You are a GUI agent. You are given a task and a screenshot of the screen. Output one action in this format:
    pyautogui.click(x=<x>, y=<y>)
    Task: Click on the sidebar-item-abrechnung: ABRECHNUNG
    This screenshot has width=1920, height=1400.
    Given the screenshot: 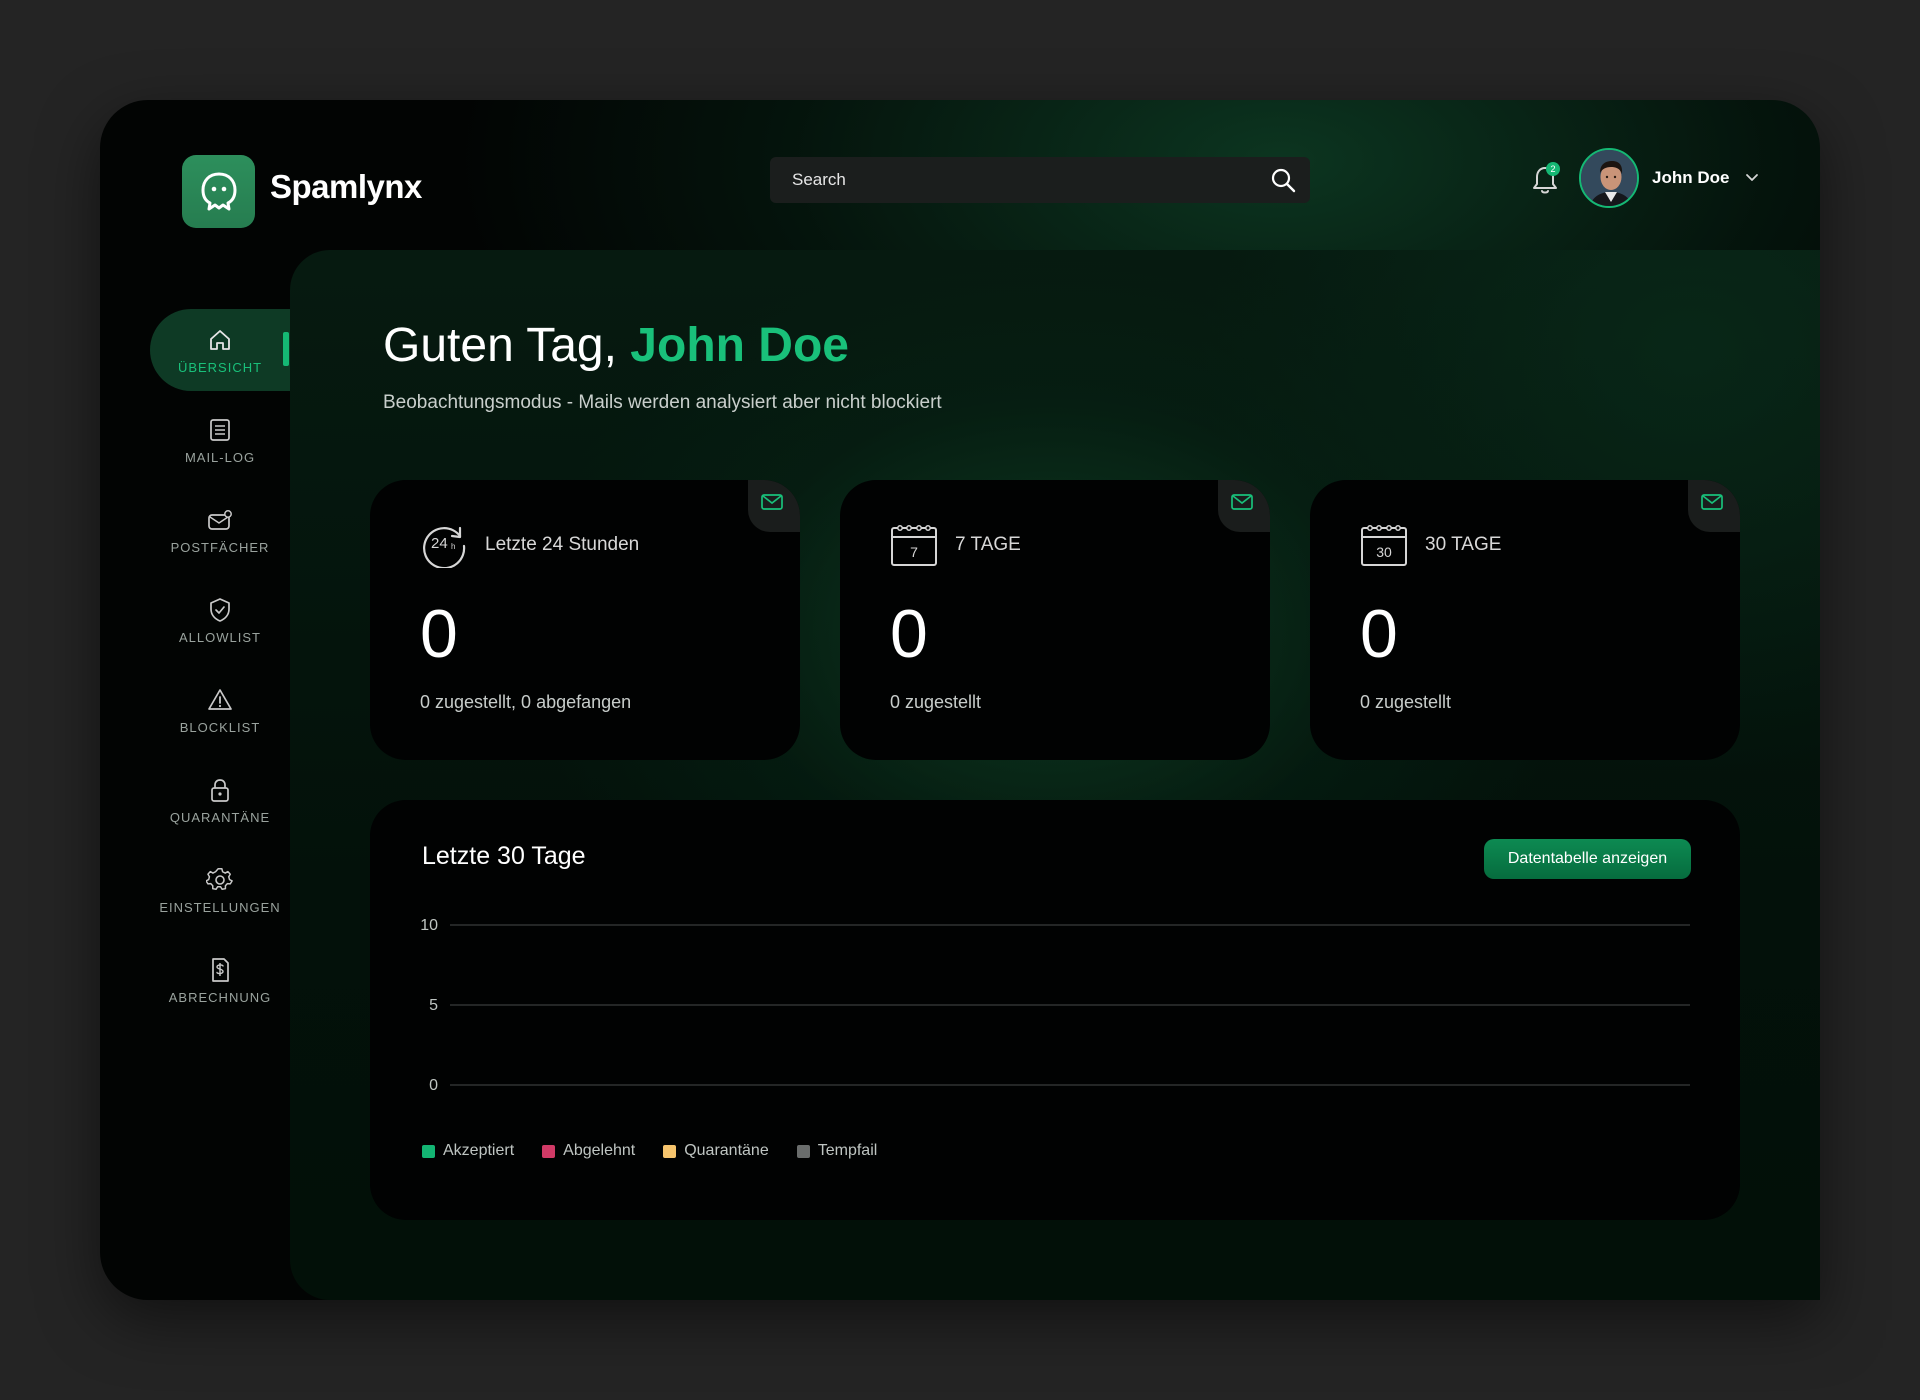 What is the action you would take?
    pyautogui.click(x=220, y=980)
    